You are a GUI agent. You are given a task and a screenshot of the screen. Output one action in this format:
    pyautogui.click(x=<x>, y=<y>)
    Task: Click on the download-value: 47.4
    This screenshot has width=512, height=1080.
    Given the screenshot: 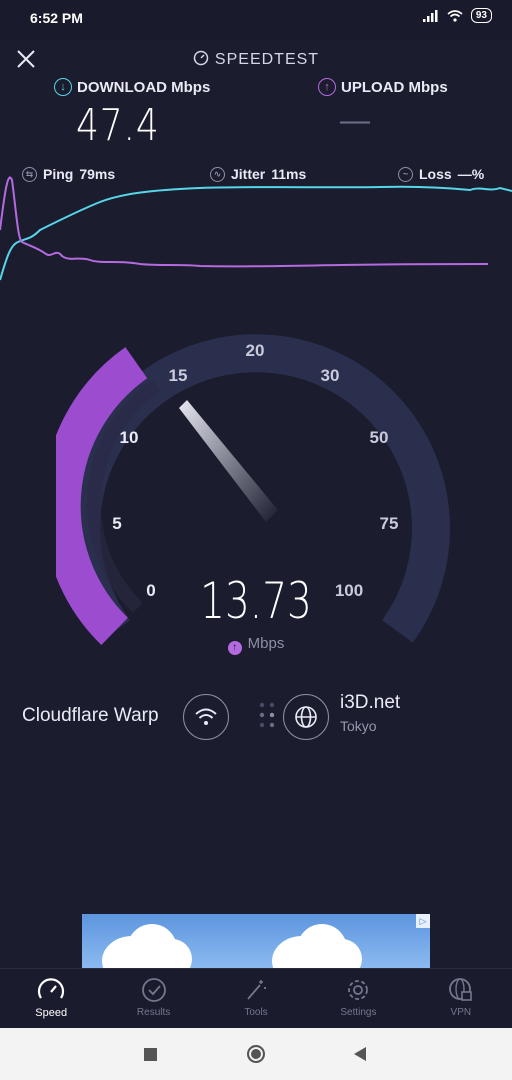 What is the action you would take?
    pyautogui.click(x=118, y=125)
    